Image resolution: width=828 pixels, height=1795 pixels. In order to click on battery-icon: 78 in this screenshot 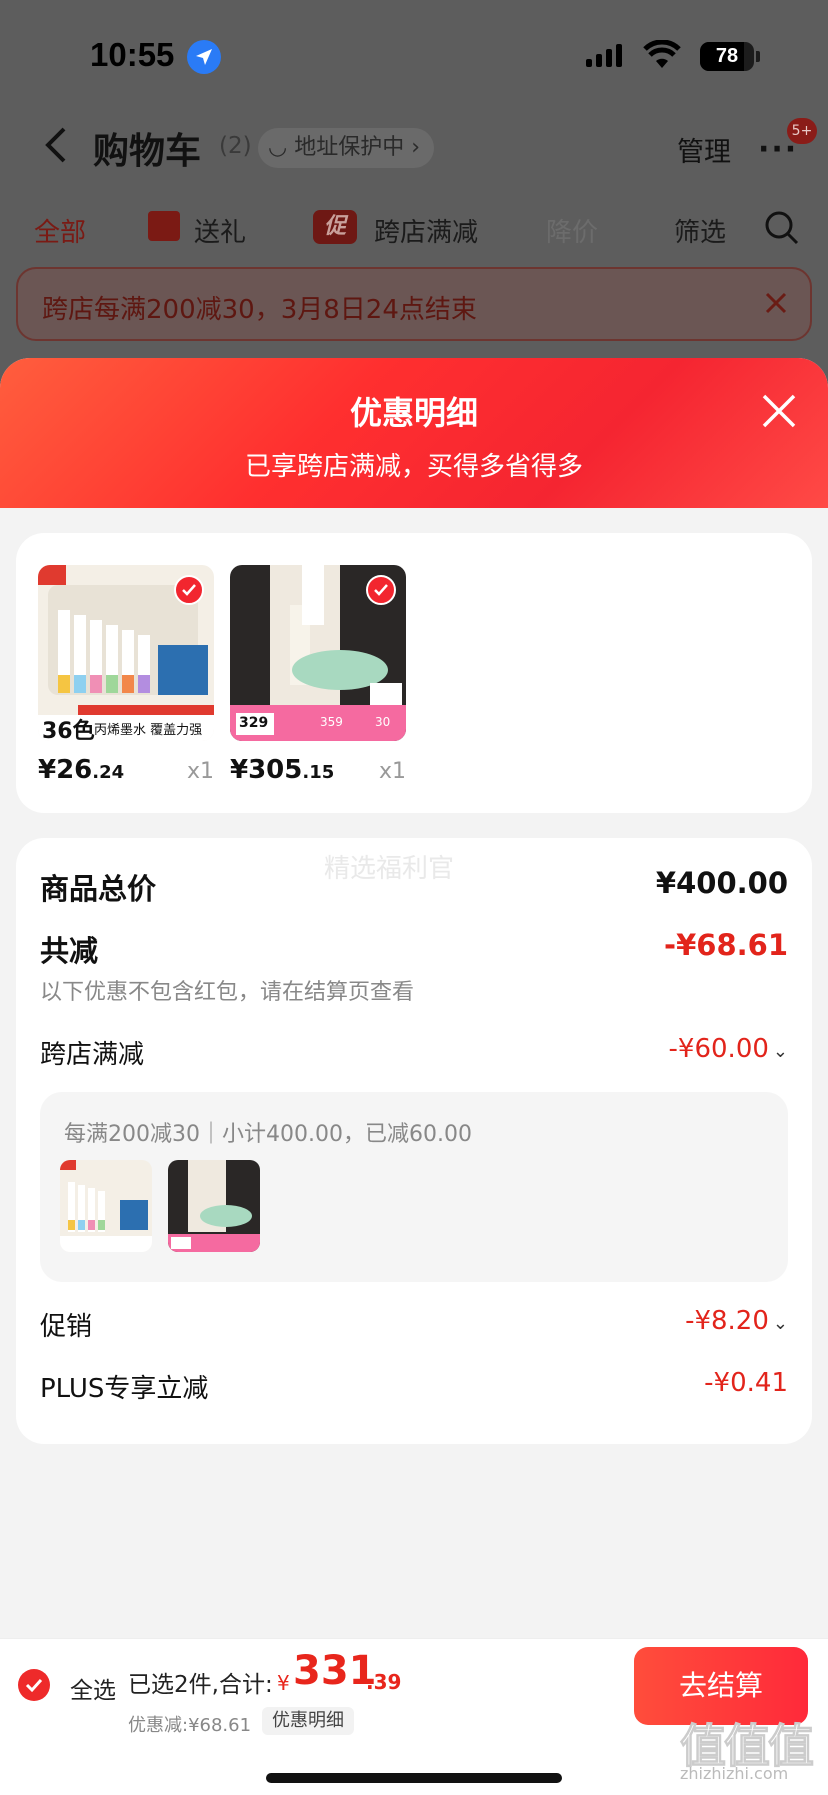, I will do `click(730, 56)`.